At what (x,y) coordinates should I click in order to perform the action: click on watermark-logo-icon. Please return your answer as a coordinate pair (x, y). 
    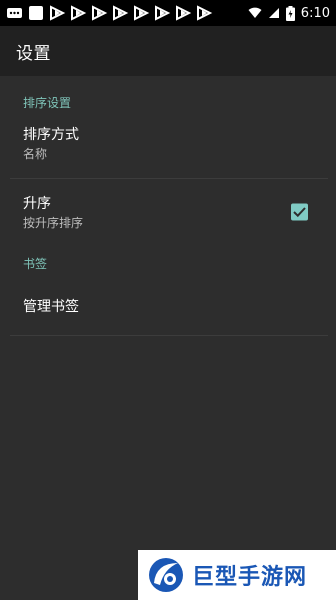
    Looking at the image, I should click on (166, 575).